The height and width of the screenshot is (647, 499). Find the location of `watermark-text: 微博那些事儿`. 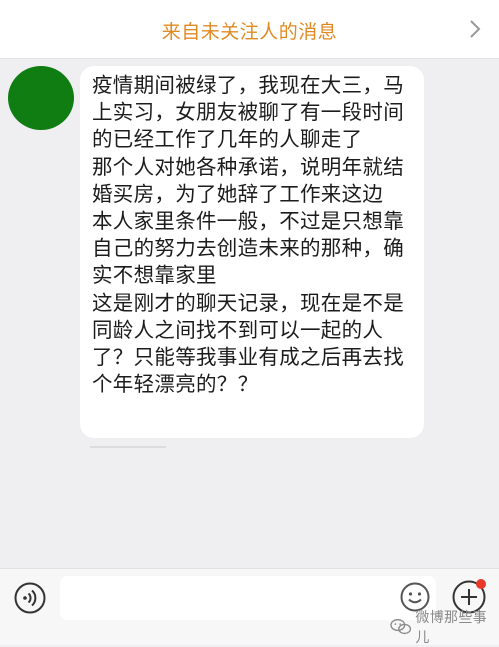

watermark-text: 微博那些事儿 is located at coordinates (451, 628).